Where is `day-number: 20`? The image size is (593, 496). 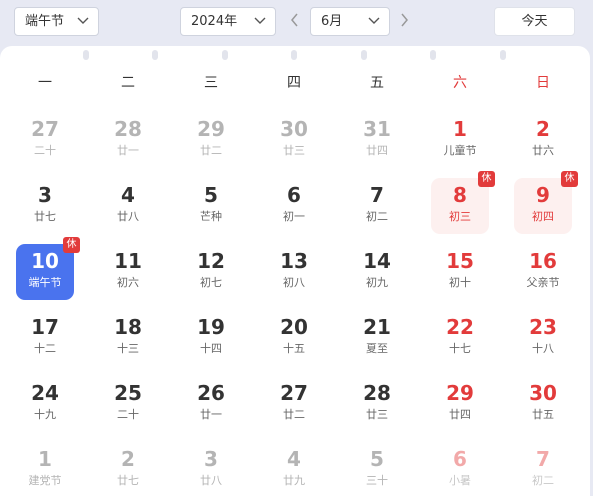 day-number: 20 is located at coordinates (294, 327).